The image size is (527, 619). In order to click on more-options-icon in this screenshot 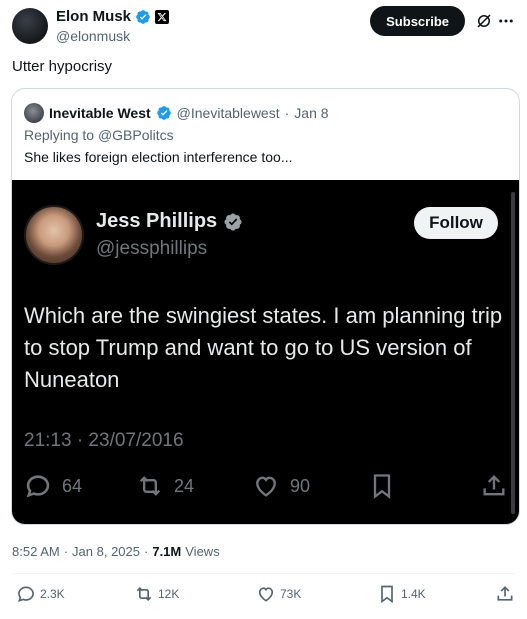, I will do `click(506, 21)`.